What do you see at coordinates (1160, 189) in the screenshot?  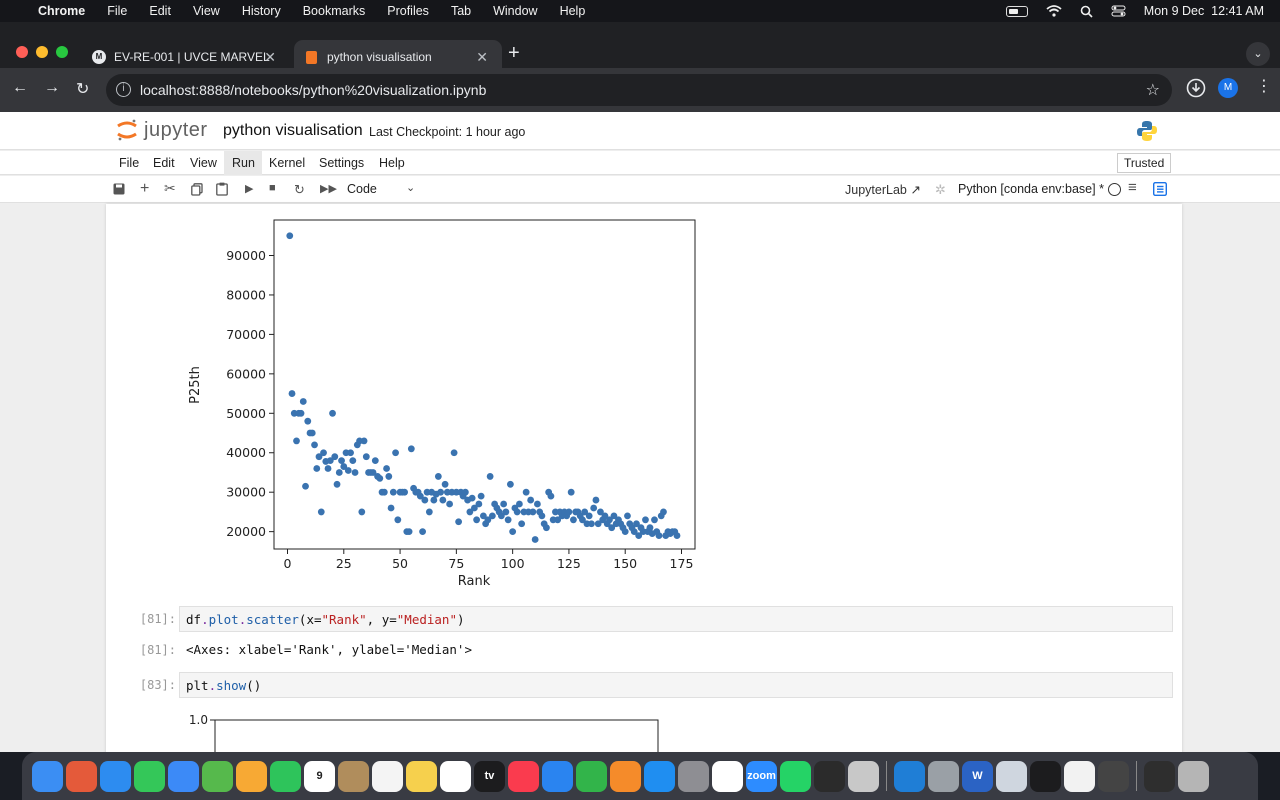 I see `property-inspector-icon` at bounding box center [1160, 189].